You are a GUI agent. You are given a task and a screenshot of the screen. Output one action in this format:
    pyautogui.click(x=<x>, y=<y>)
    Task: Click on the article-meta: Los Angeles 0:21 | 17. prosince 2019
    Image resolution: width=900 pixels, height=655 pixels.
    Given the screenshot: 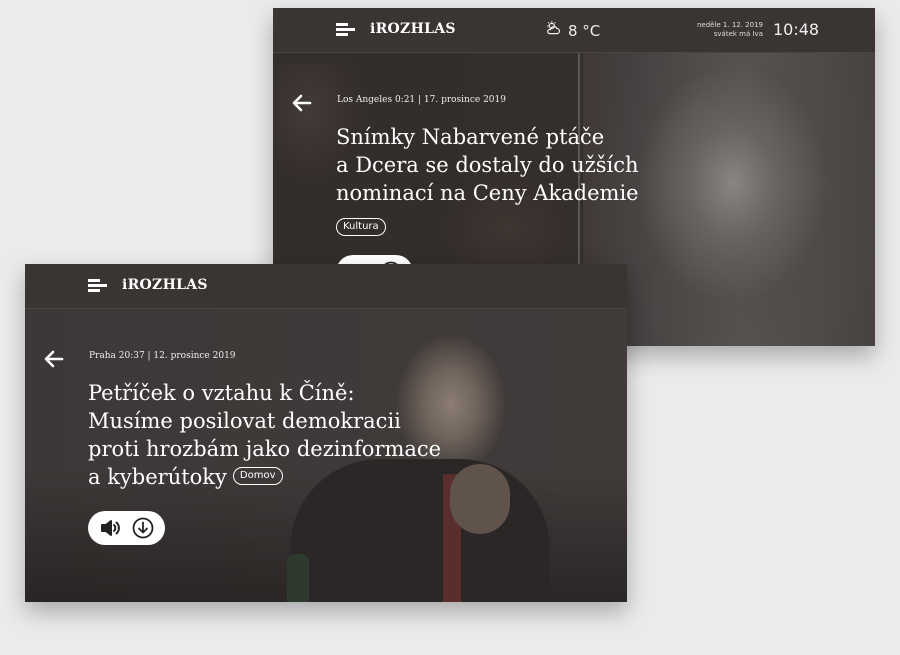 What is the action you would take?
    pyautogui.click(x=421, y=100)
    